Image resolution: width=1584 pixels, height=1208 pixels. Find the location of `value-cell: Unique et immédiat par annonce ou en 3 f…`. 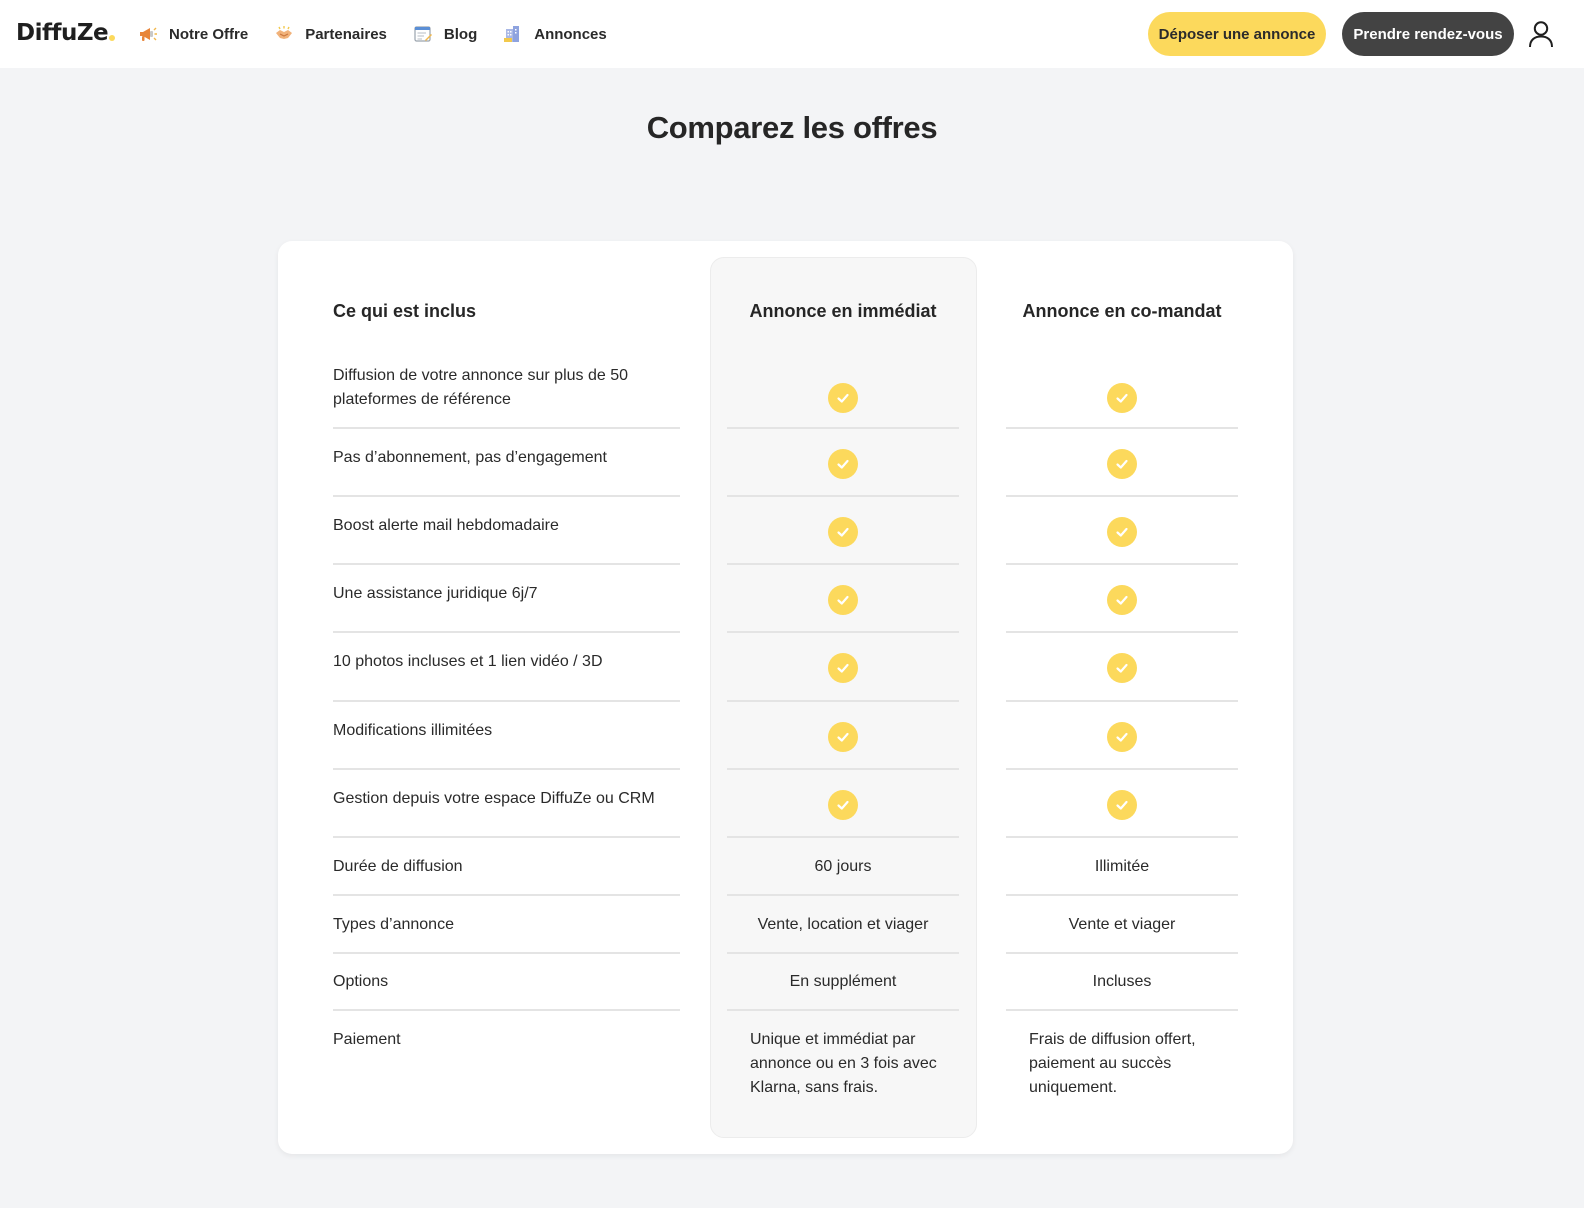

value-cell: Unique et immédiat par annonce ou en 3 f… is located at coordinates (843, 1064).